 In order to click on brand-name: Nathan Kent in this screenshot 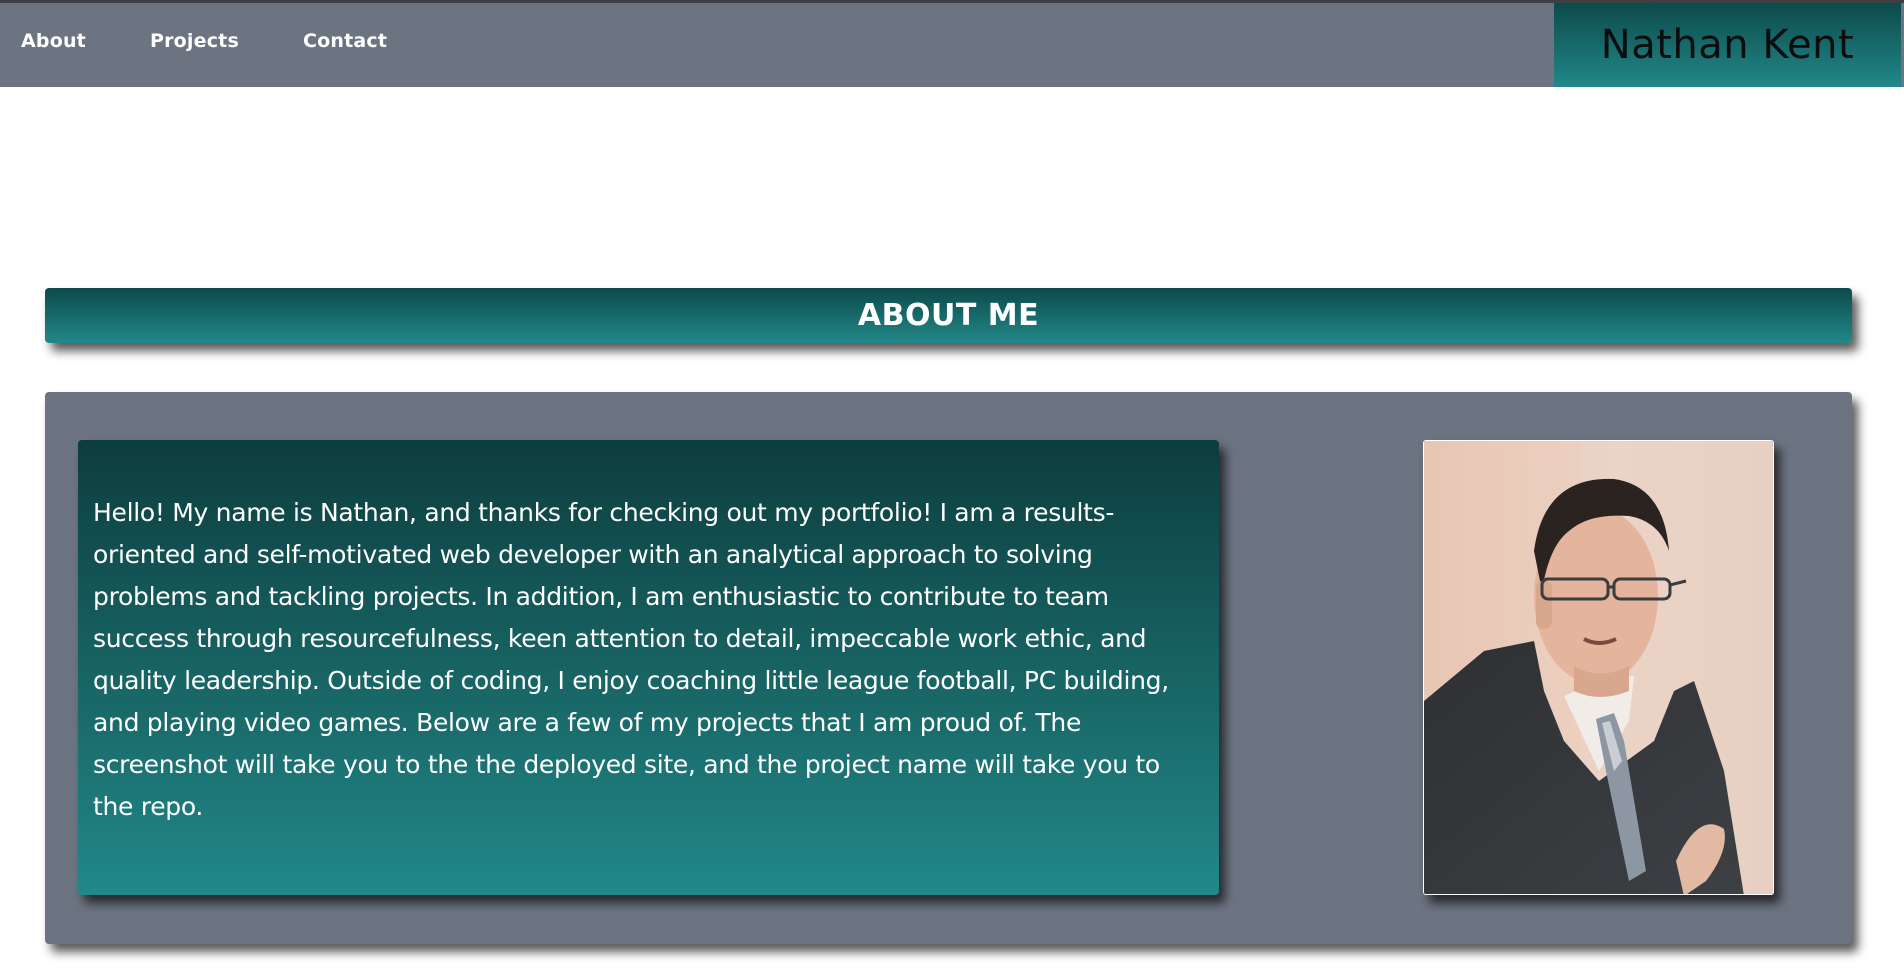, I will do `click(1727, 45)`.